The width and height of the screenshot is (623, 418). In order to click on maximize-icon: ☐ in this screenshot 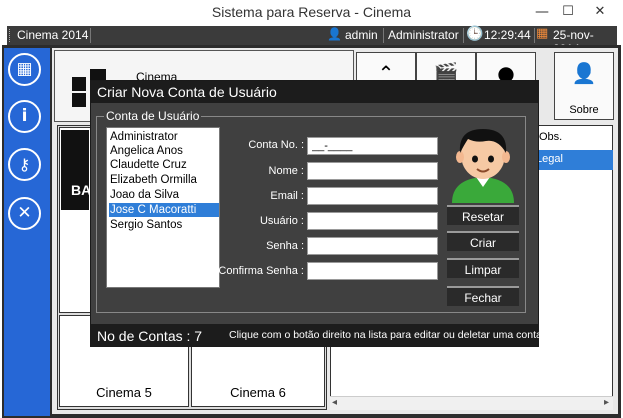, I will do `click(568, 14)`.